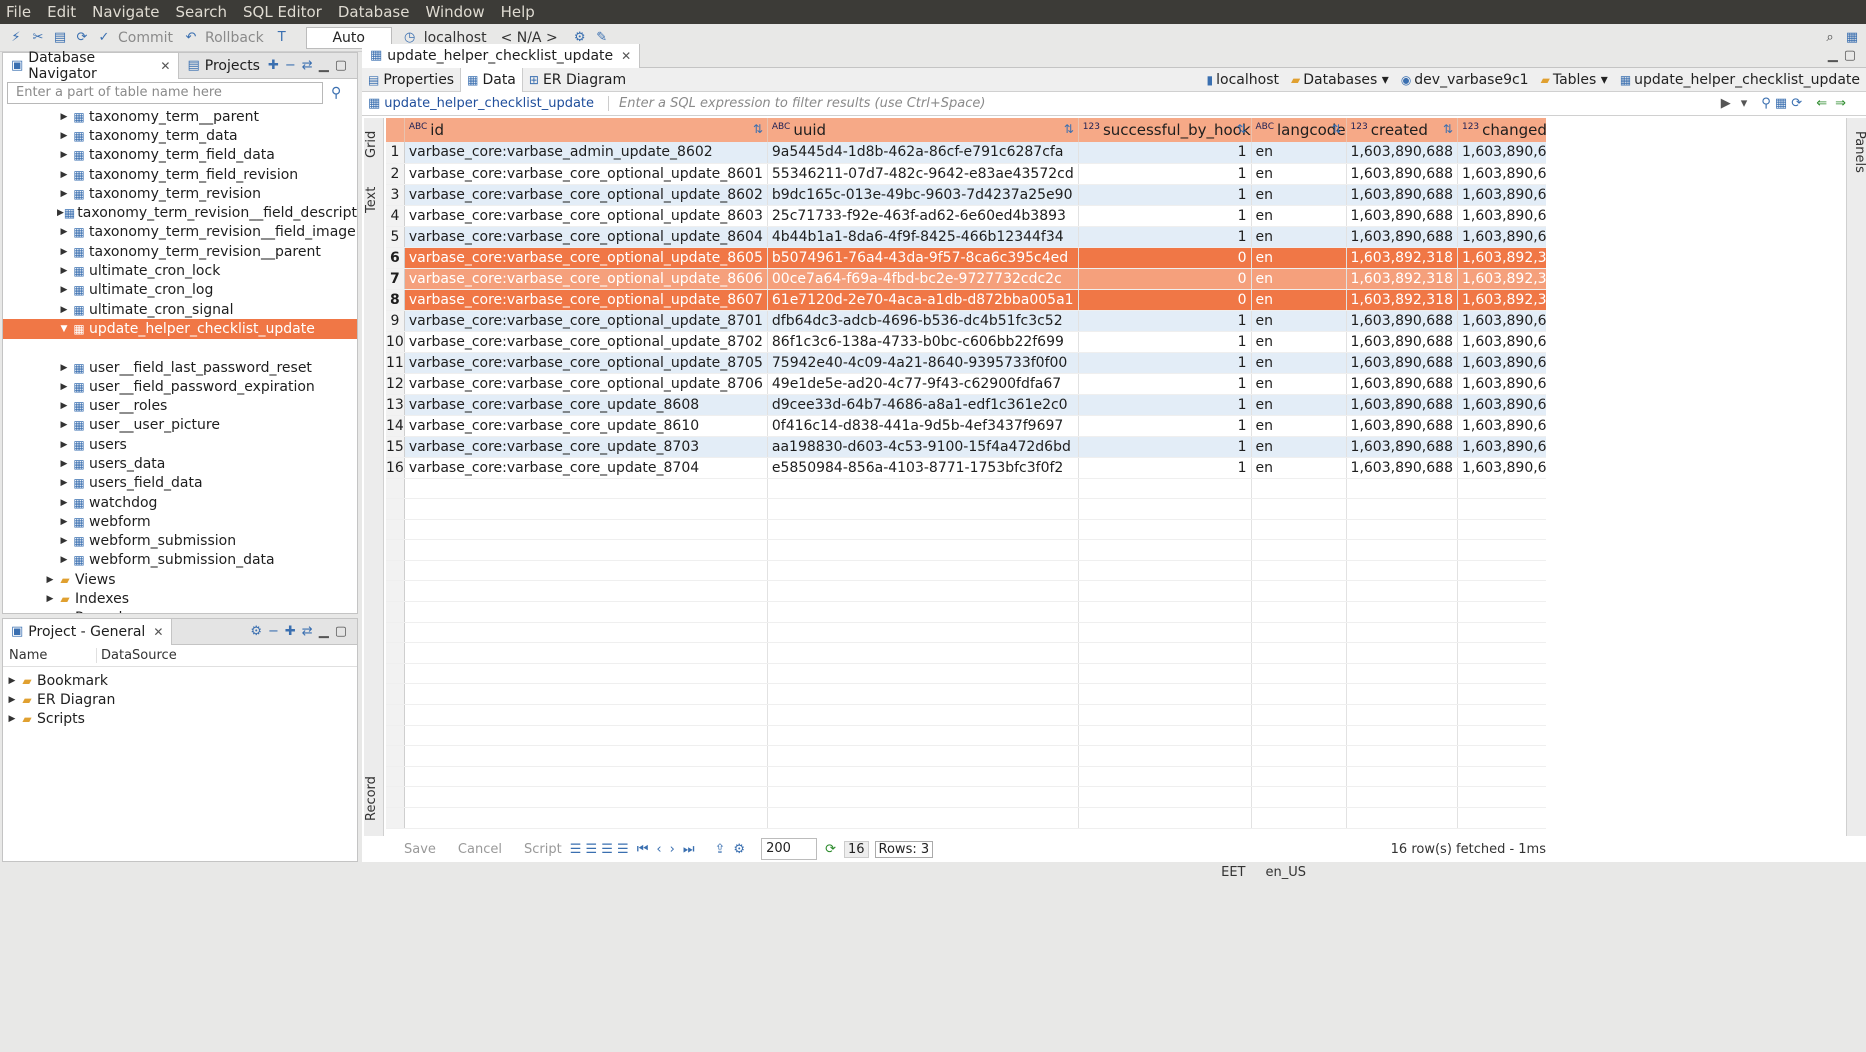 The width and height of the screenshot is (1866, 1052). Describe the element at coordinates (61, 12) in the screenshot. I see `menu-item-edit: Edit` at that location.